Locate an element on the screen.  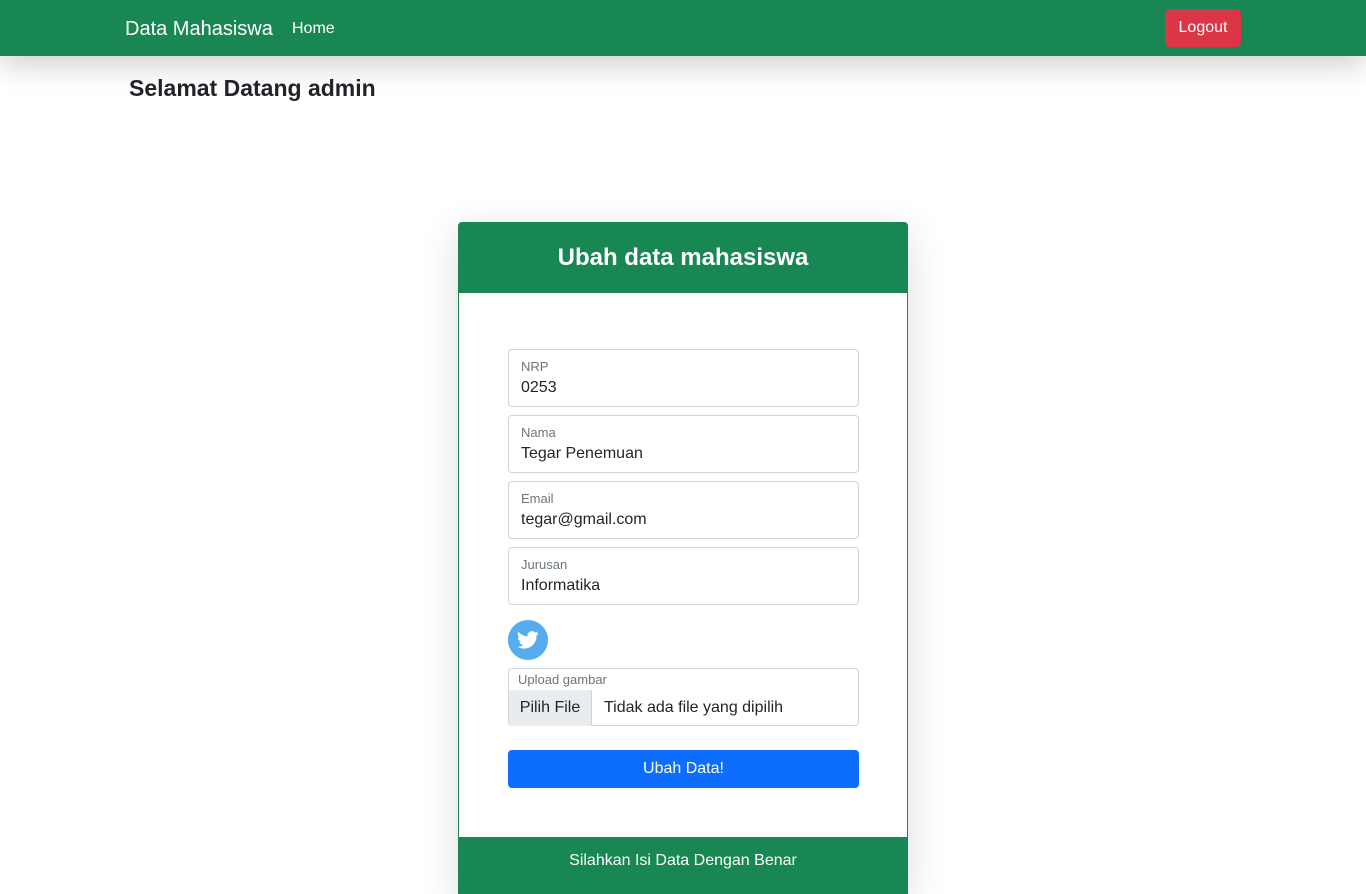
nama-field: Nama is located at coordinates (683, 444).